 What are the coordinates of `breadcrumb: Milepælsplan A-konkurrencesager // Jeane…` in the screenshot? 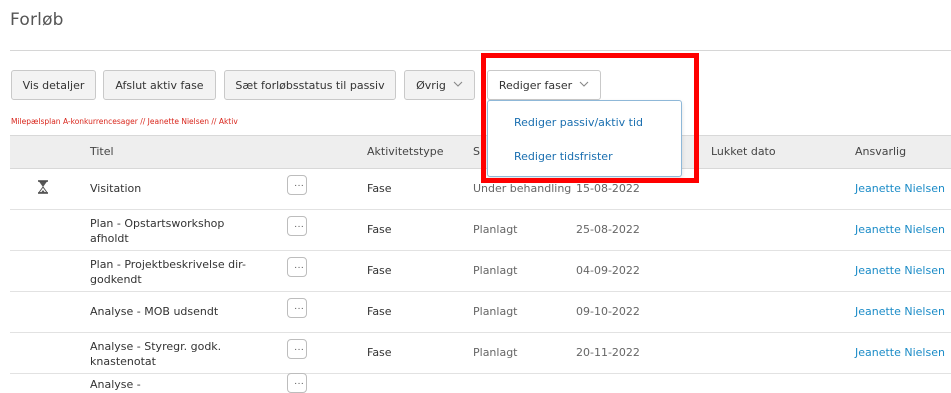 It's located at (124, 121).